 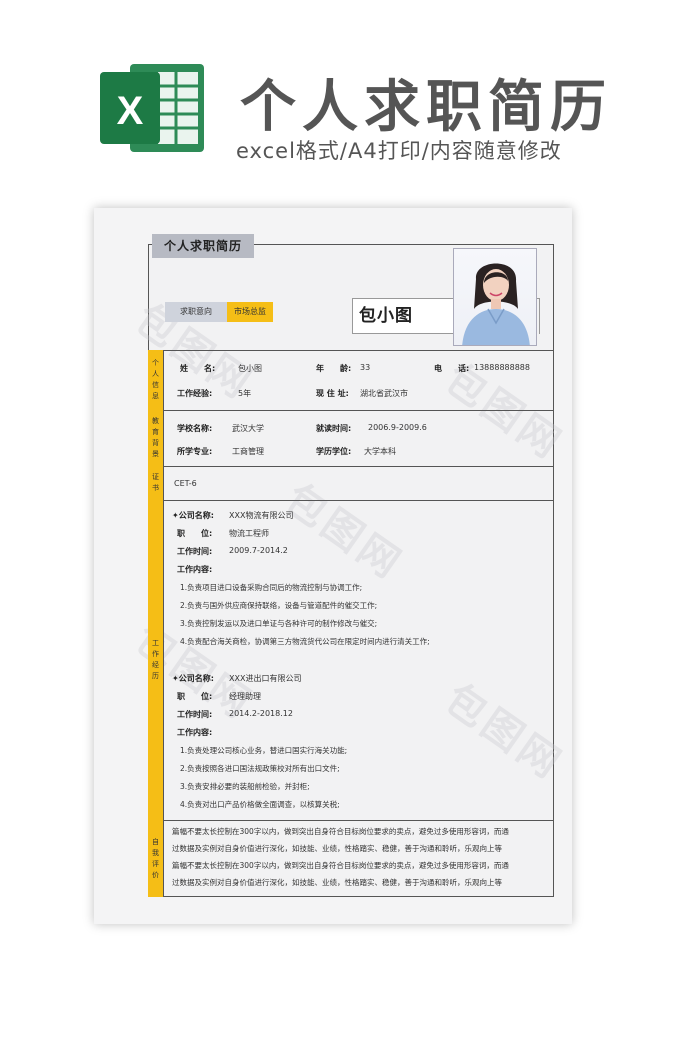 What do you see at coordinates (156, 380) in the screenshot?
I see `section-personal-label: 个人信息` at bounding box center [156, 380].